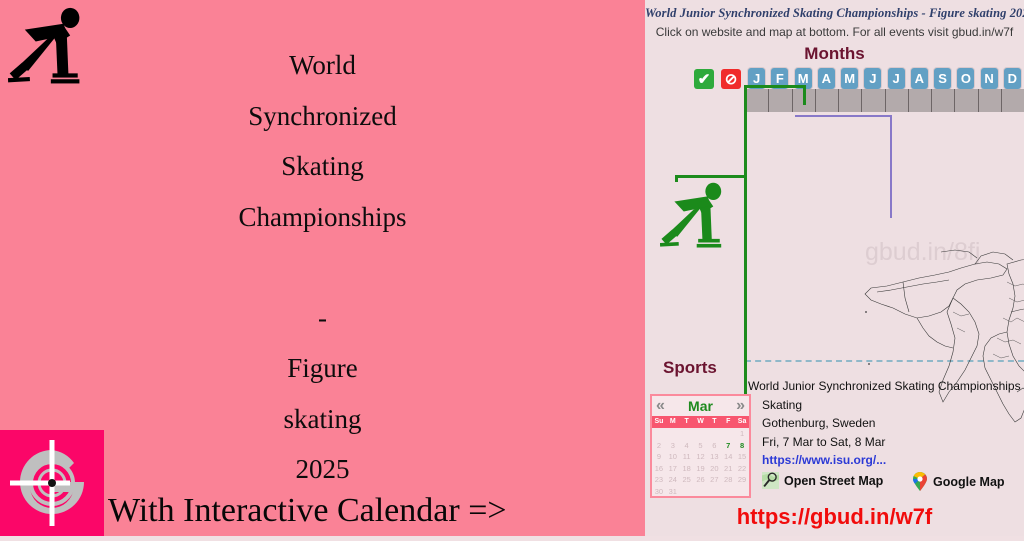  What do you see at coordinates (687, 480) in the screenshot?
I see `calendar-day-25: 25` at bounding box center [687, 480].